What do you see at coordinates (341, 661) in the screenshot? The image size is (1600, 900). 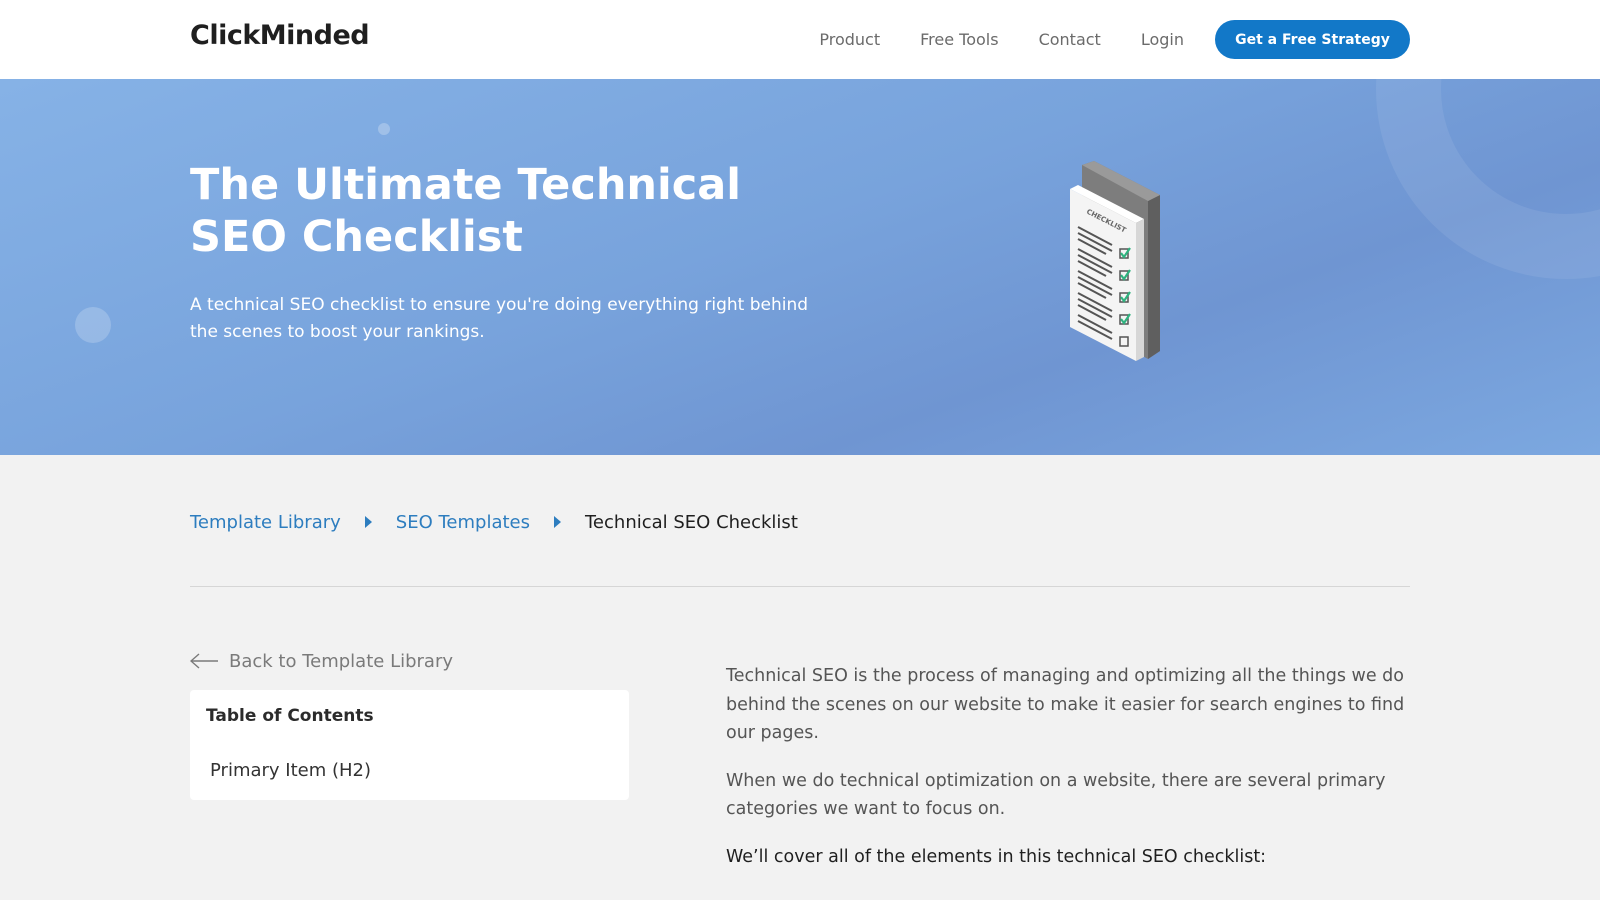 I see `back-link-label: Back to Template Library` at bounding box center [341, 661].